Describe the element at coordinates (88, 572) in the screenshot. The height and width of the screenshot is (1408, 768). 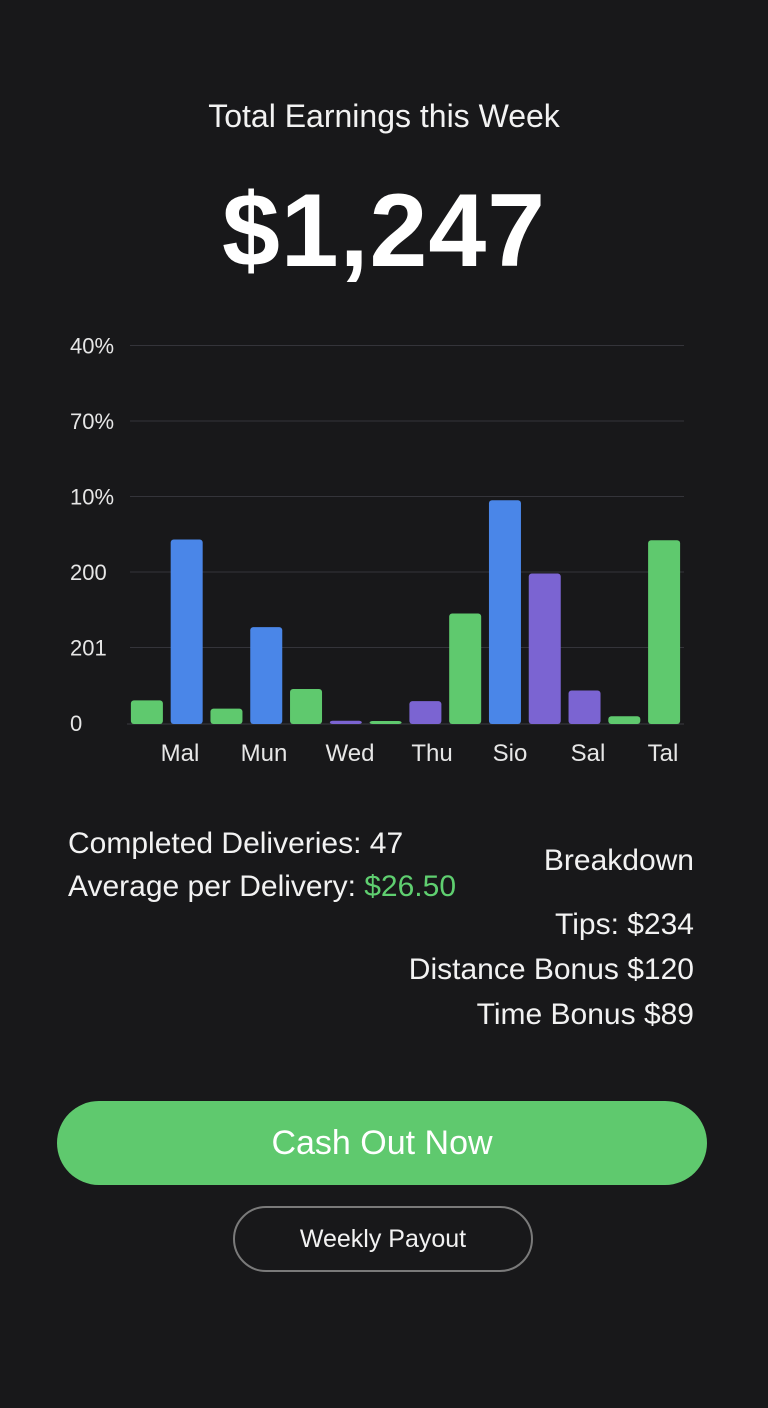
I see `y-tick-label: 200` at that location.